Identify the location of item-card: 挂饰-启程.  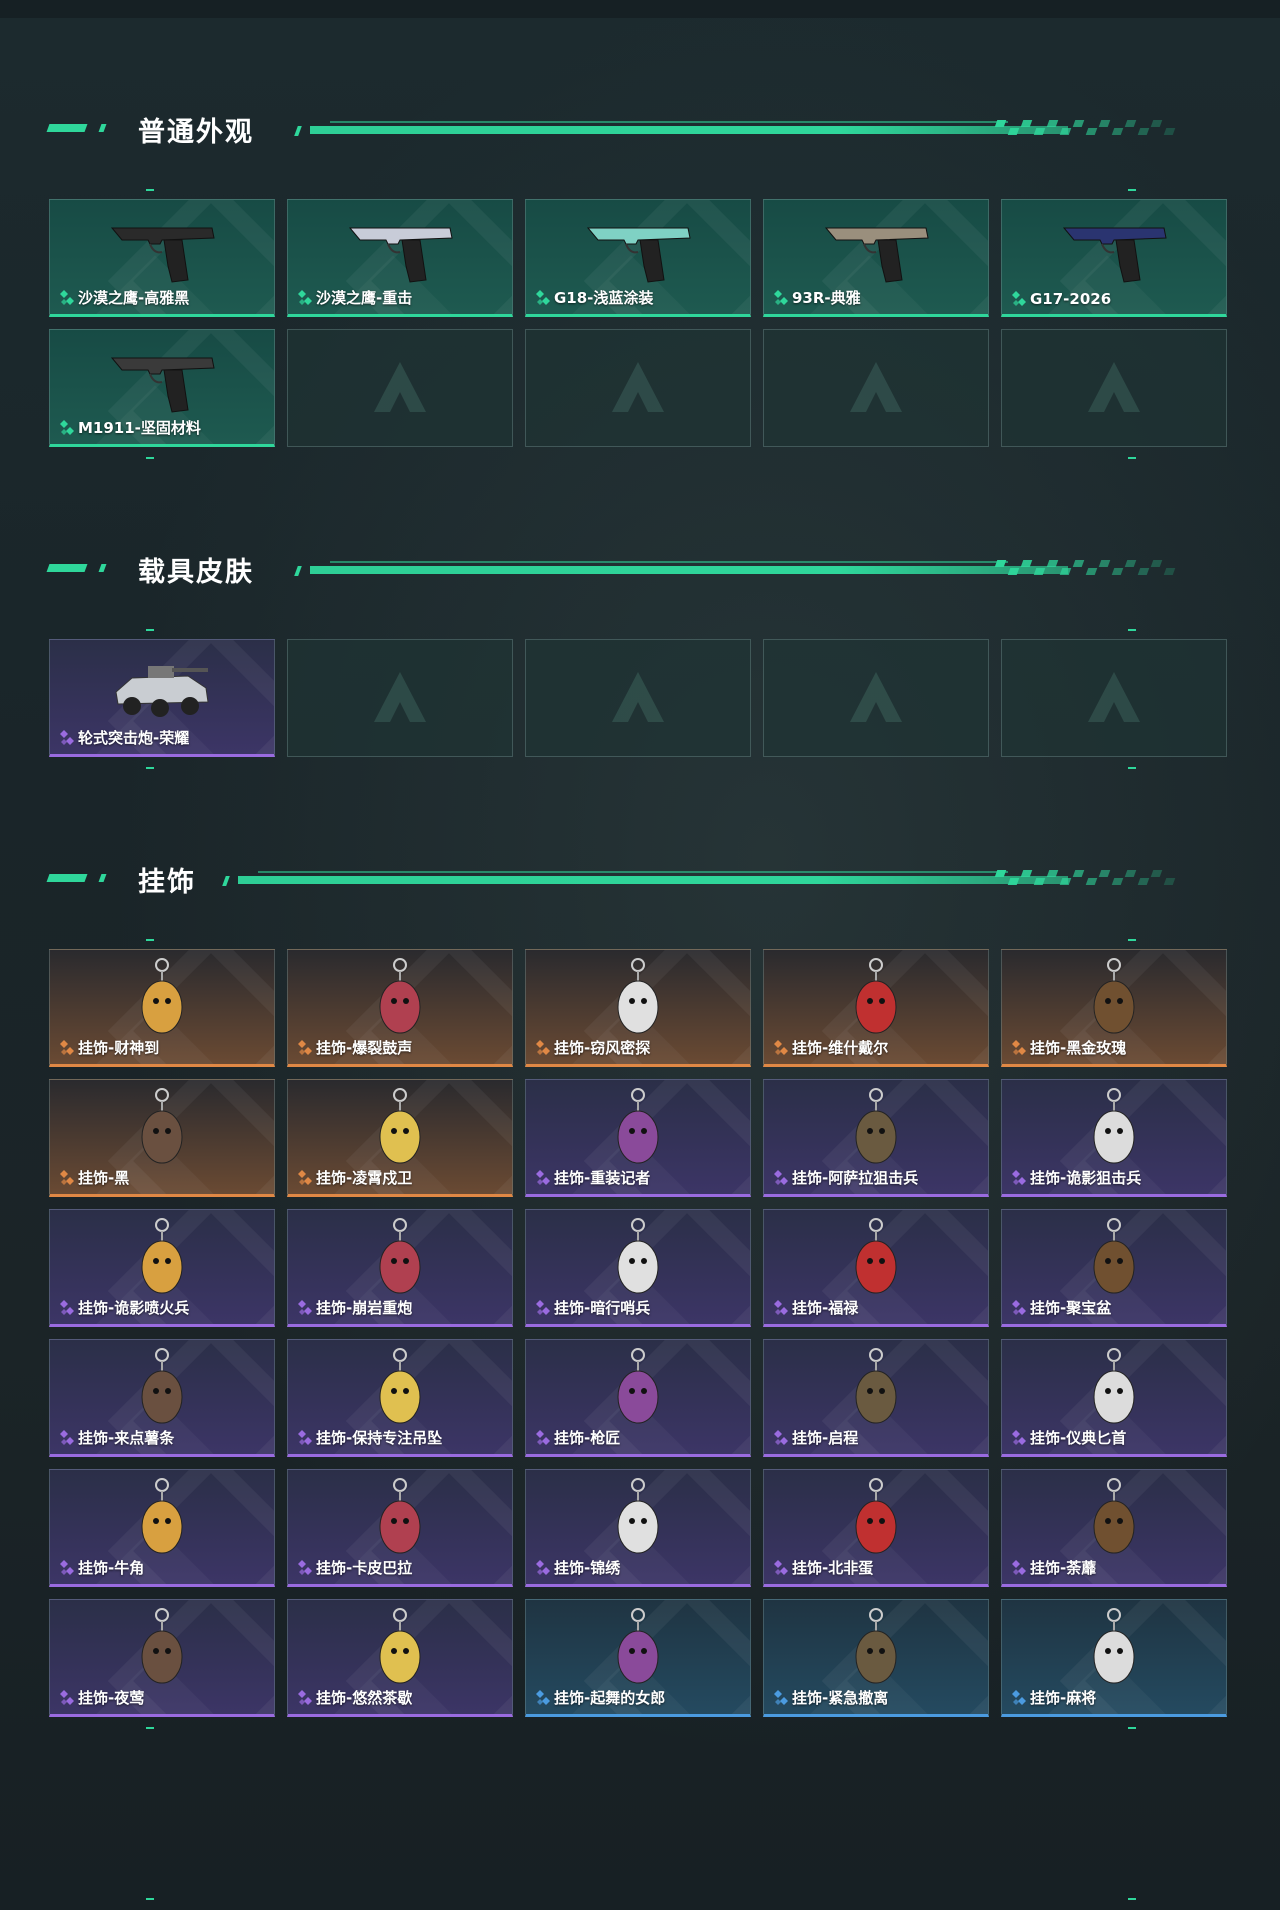
(876, 1398).